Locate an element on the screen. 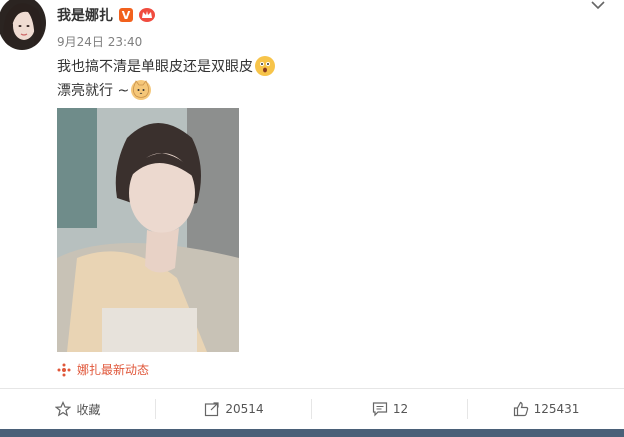  thumbs-up-icon is located at coordinates (520, 409).